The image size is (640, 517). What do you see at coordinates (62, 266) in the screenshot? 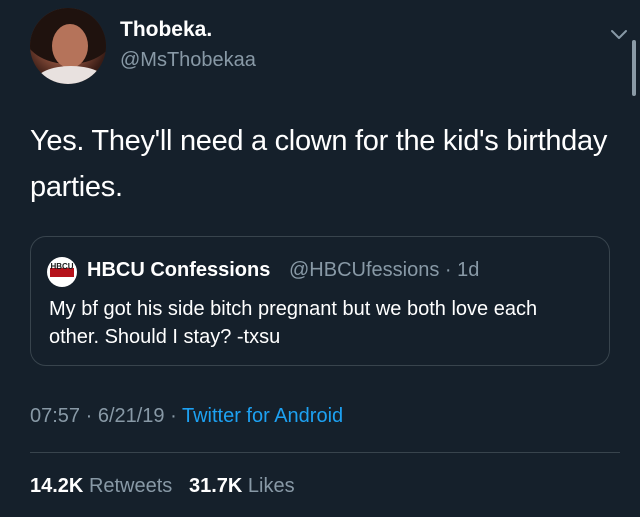
I see `logo-text: HBCU` at bounding box center [62, 266].